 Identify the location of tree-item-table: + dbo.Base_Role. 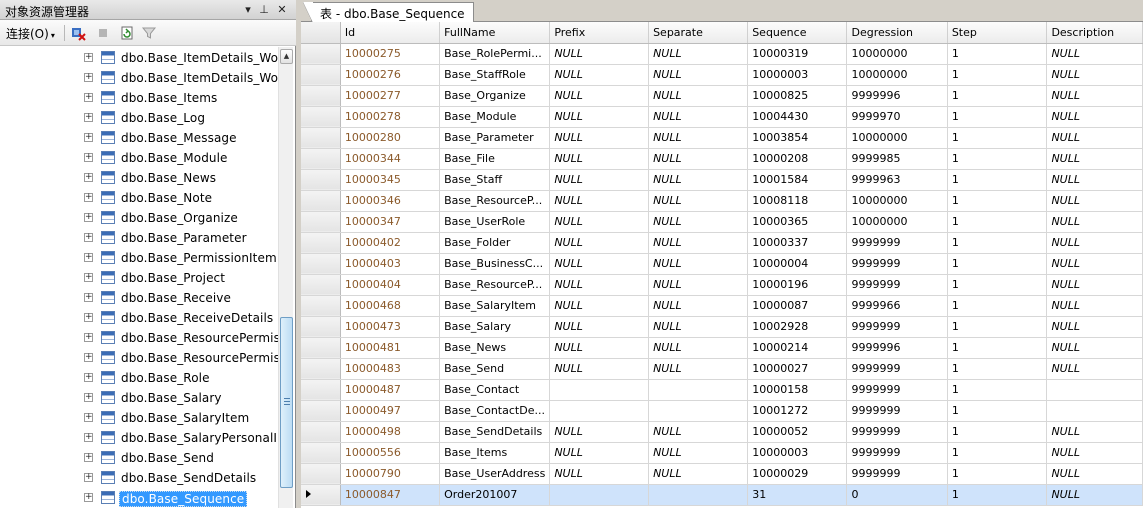
(139, 378).